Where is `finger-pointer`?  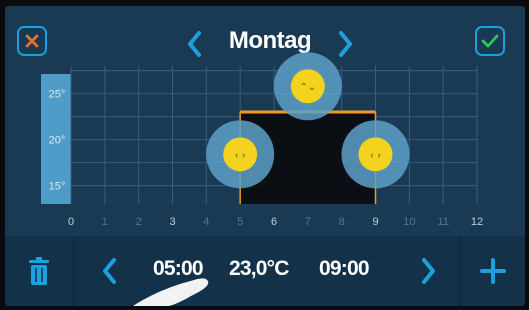 finger-pointer is located at coordinates (171, 292).